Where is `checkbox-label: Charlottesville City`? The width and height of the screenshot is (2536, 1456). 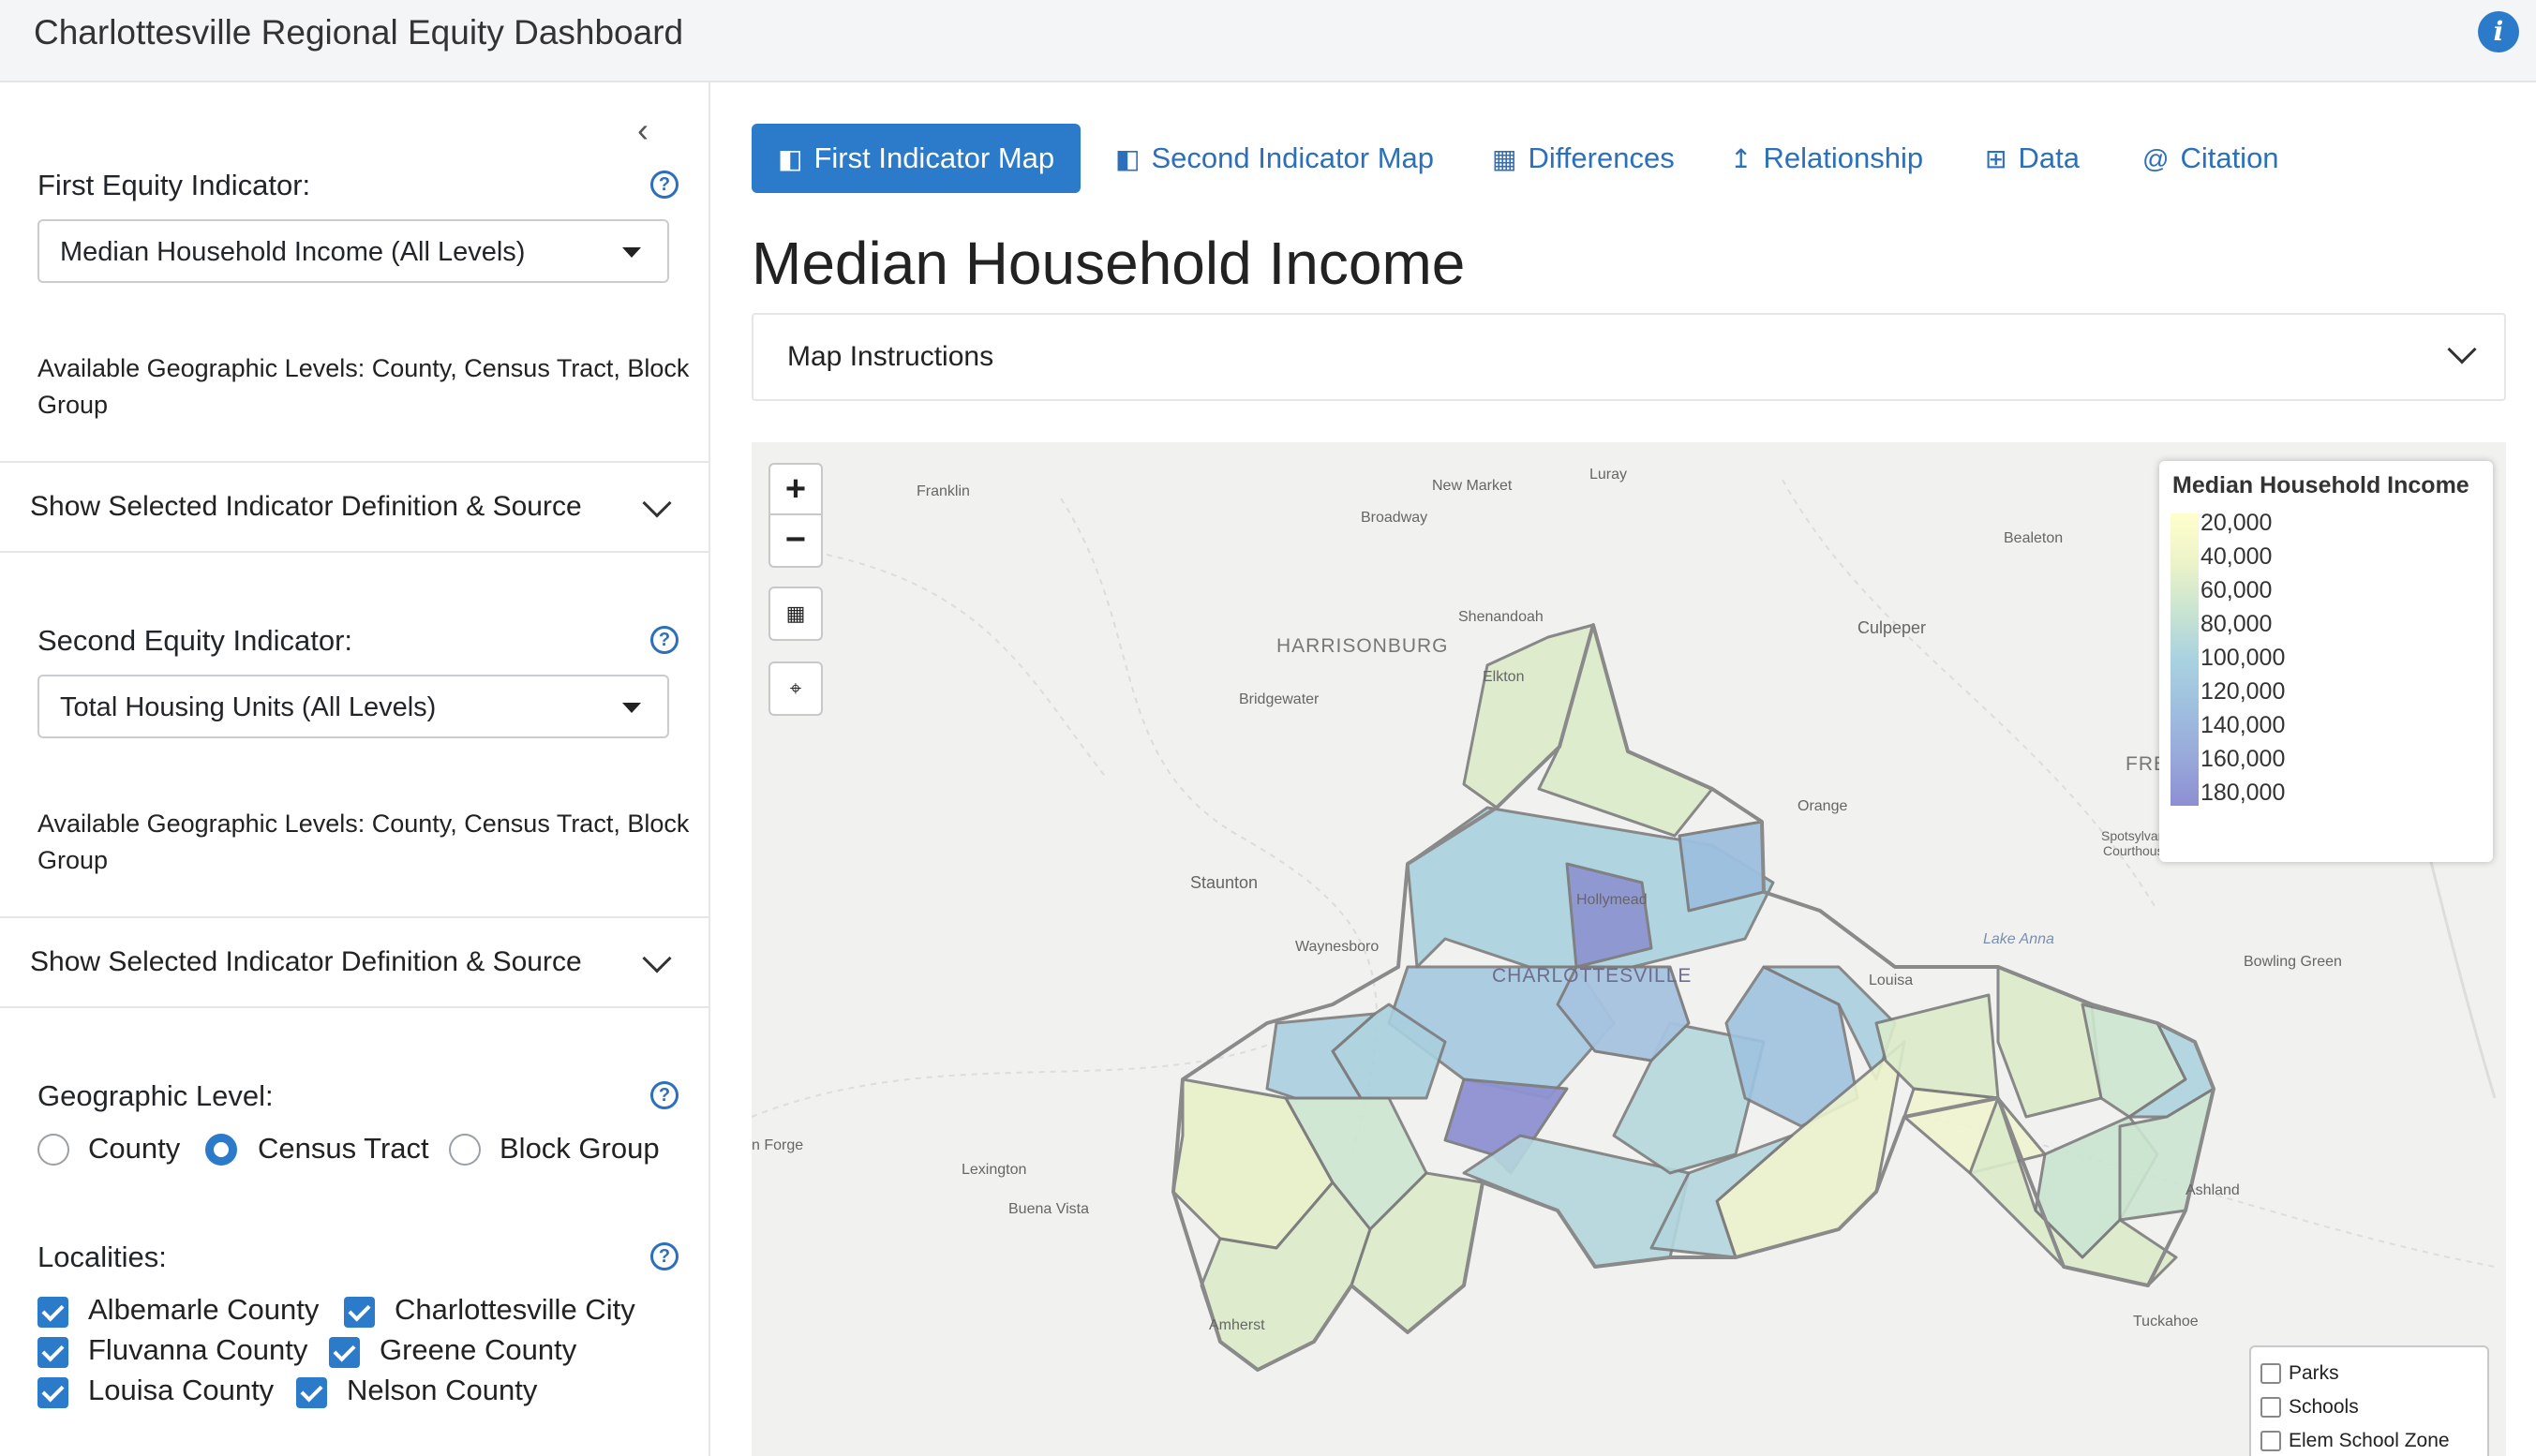 checkbox-label: Charlottesville City is located at coordinates (515, 1309).